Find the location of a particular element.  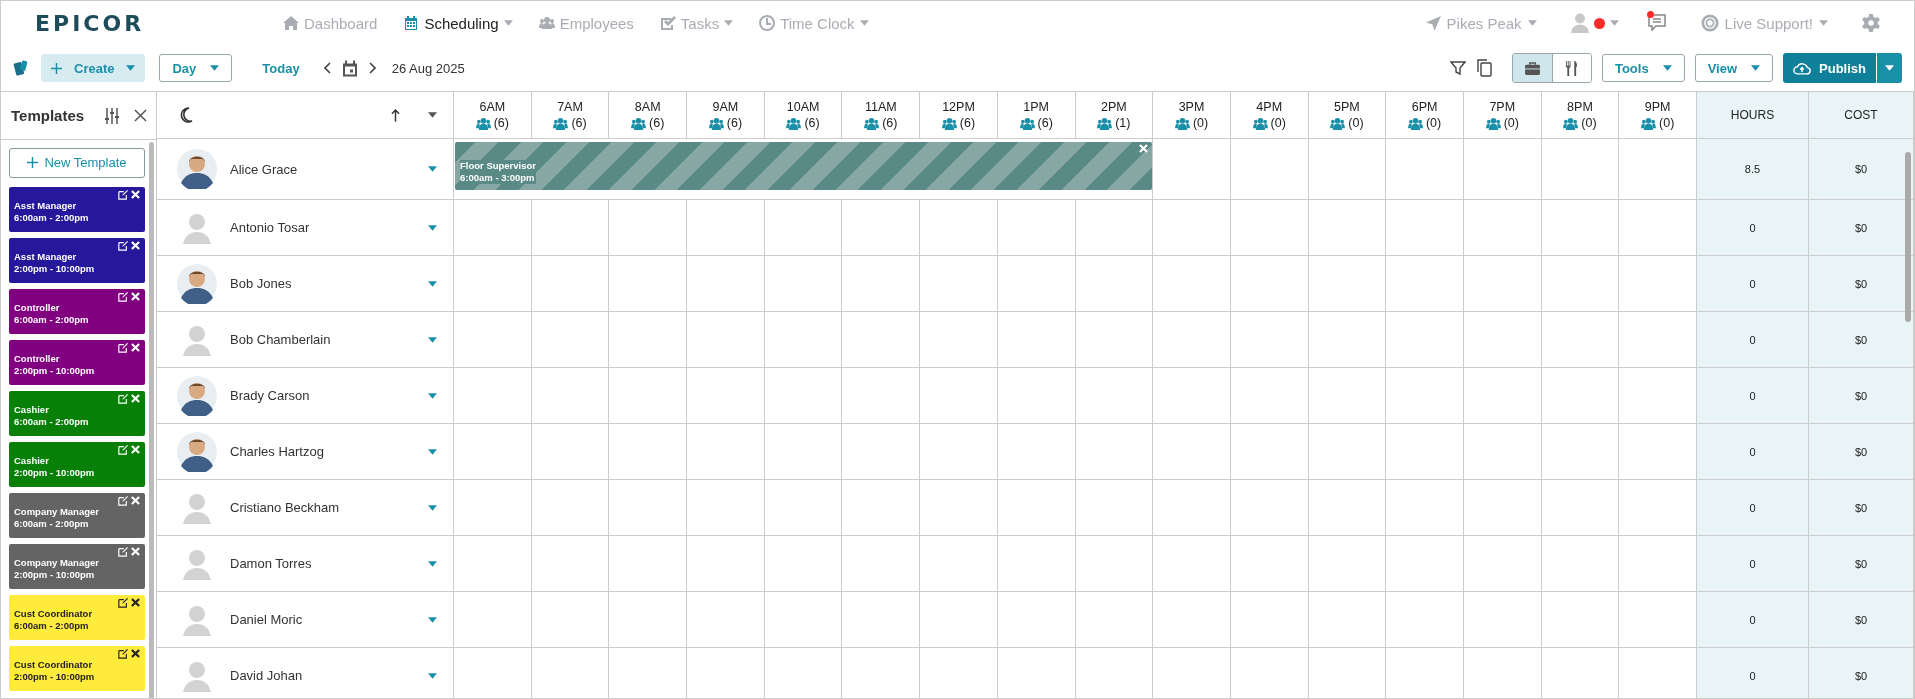

tools-dropdown: Tools is located at coordinates (1643, 68).